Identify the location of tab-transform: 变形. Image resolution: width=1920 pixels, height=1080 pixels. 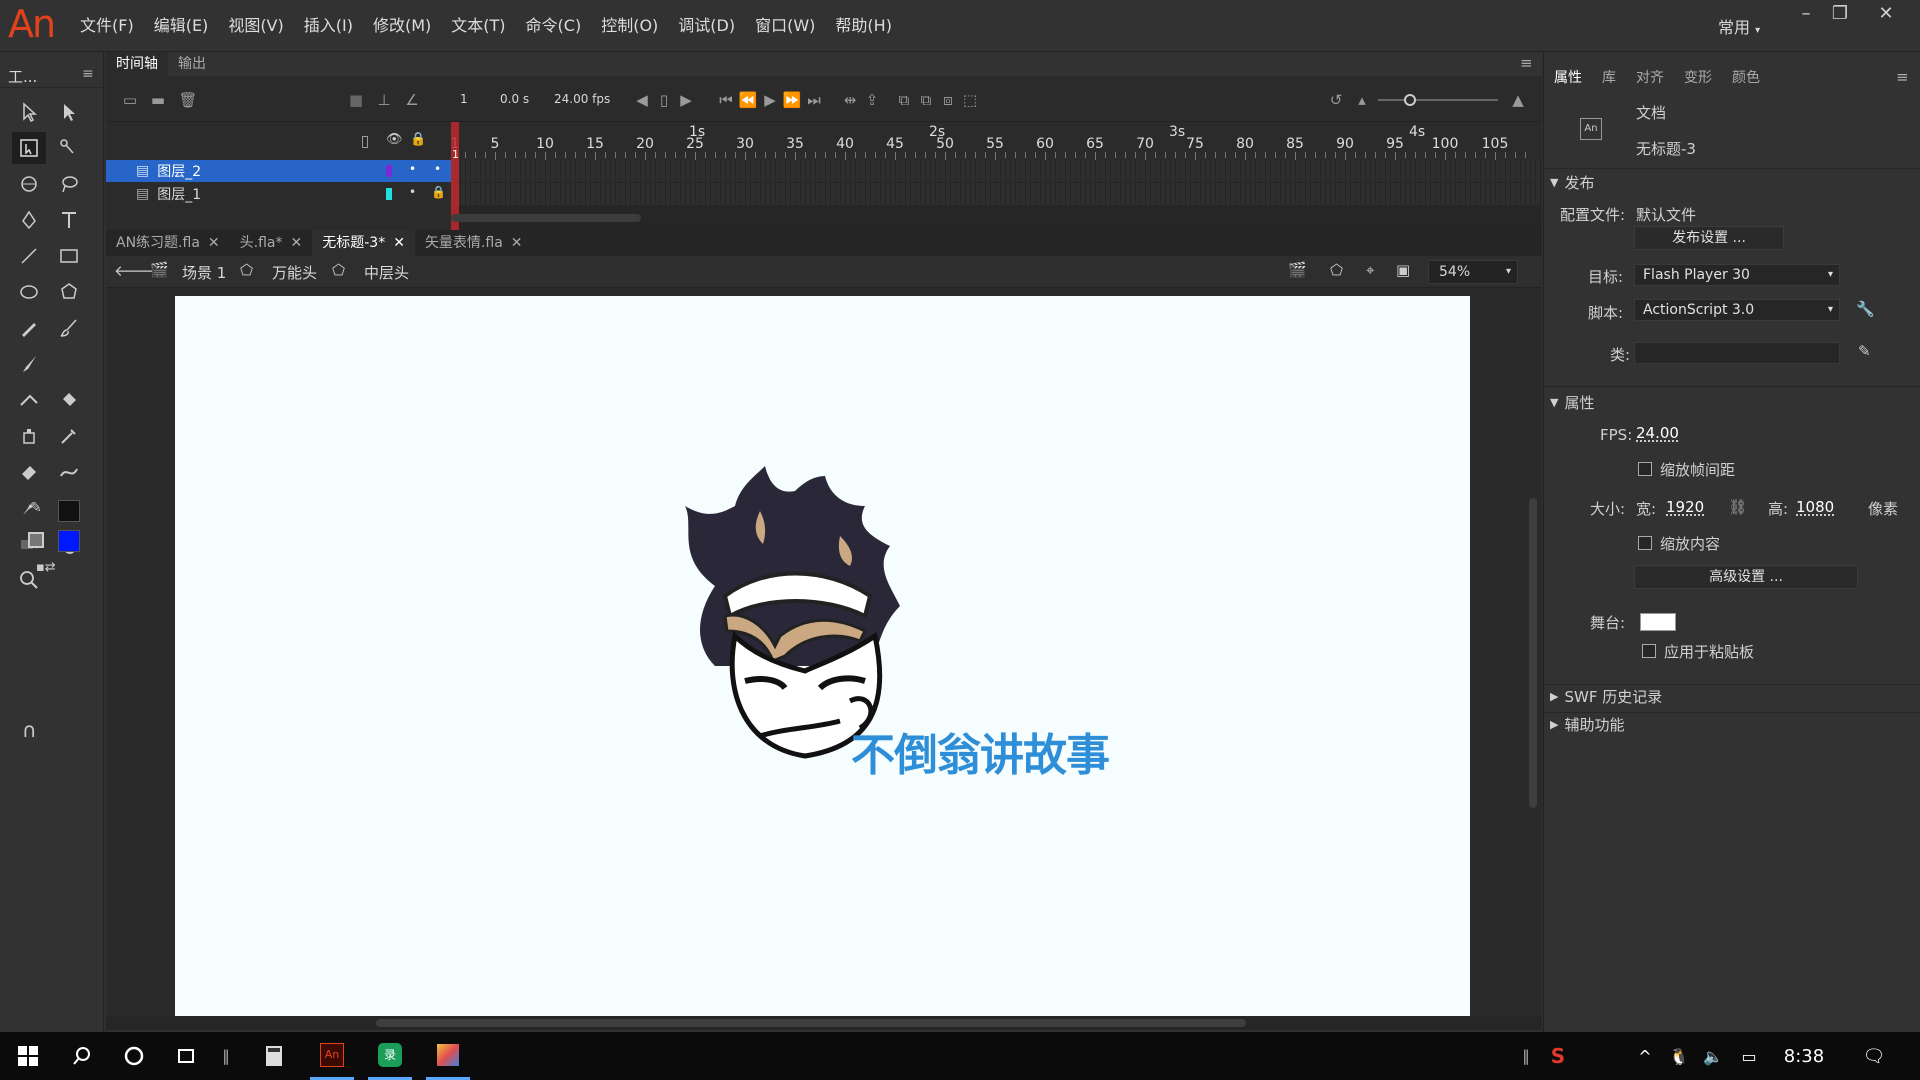
(1698, 78).